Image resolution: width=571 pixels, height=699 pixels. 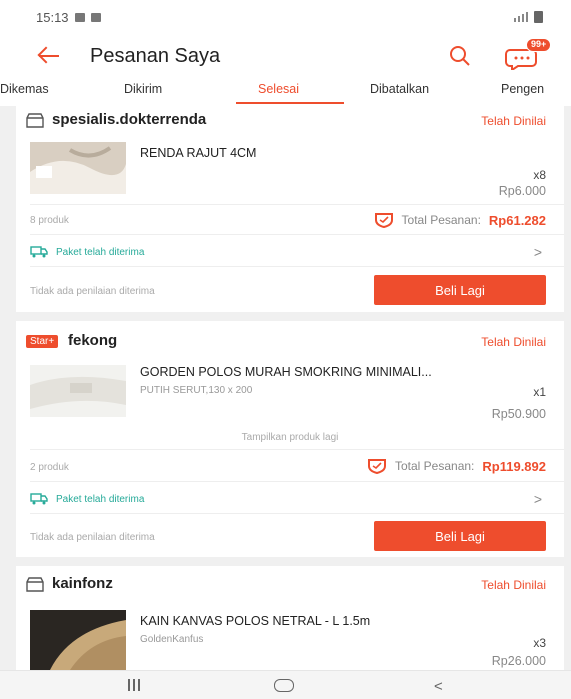 What do you see at coordinates (278, 89) in the screenshot?
I see `tab-selesai: Selesai` at bounding box center [278, 89].